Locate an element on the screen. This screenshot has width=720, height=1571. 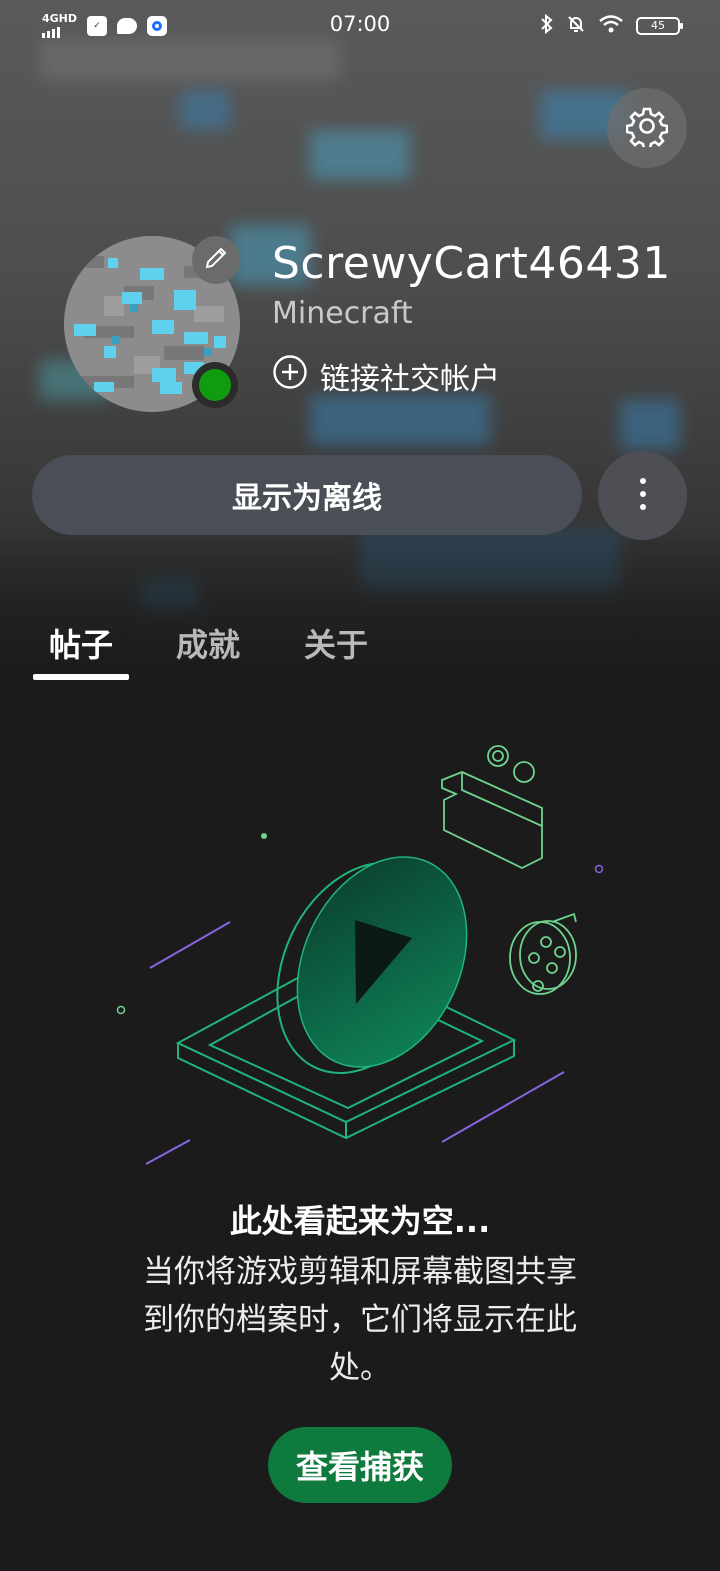
online-status-indicator is located at coordinates (215, 385).